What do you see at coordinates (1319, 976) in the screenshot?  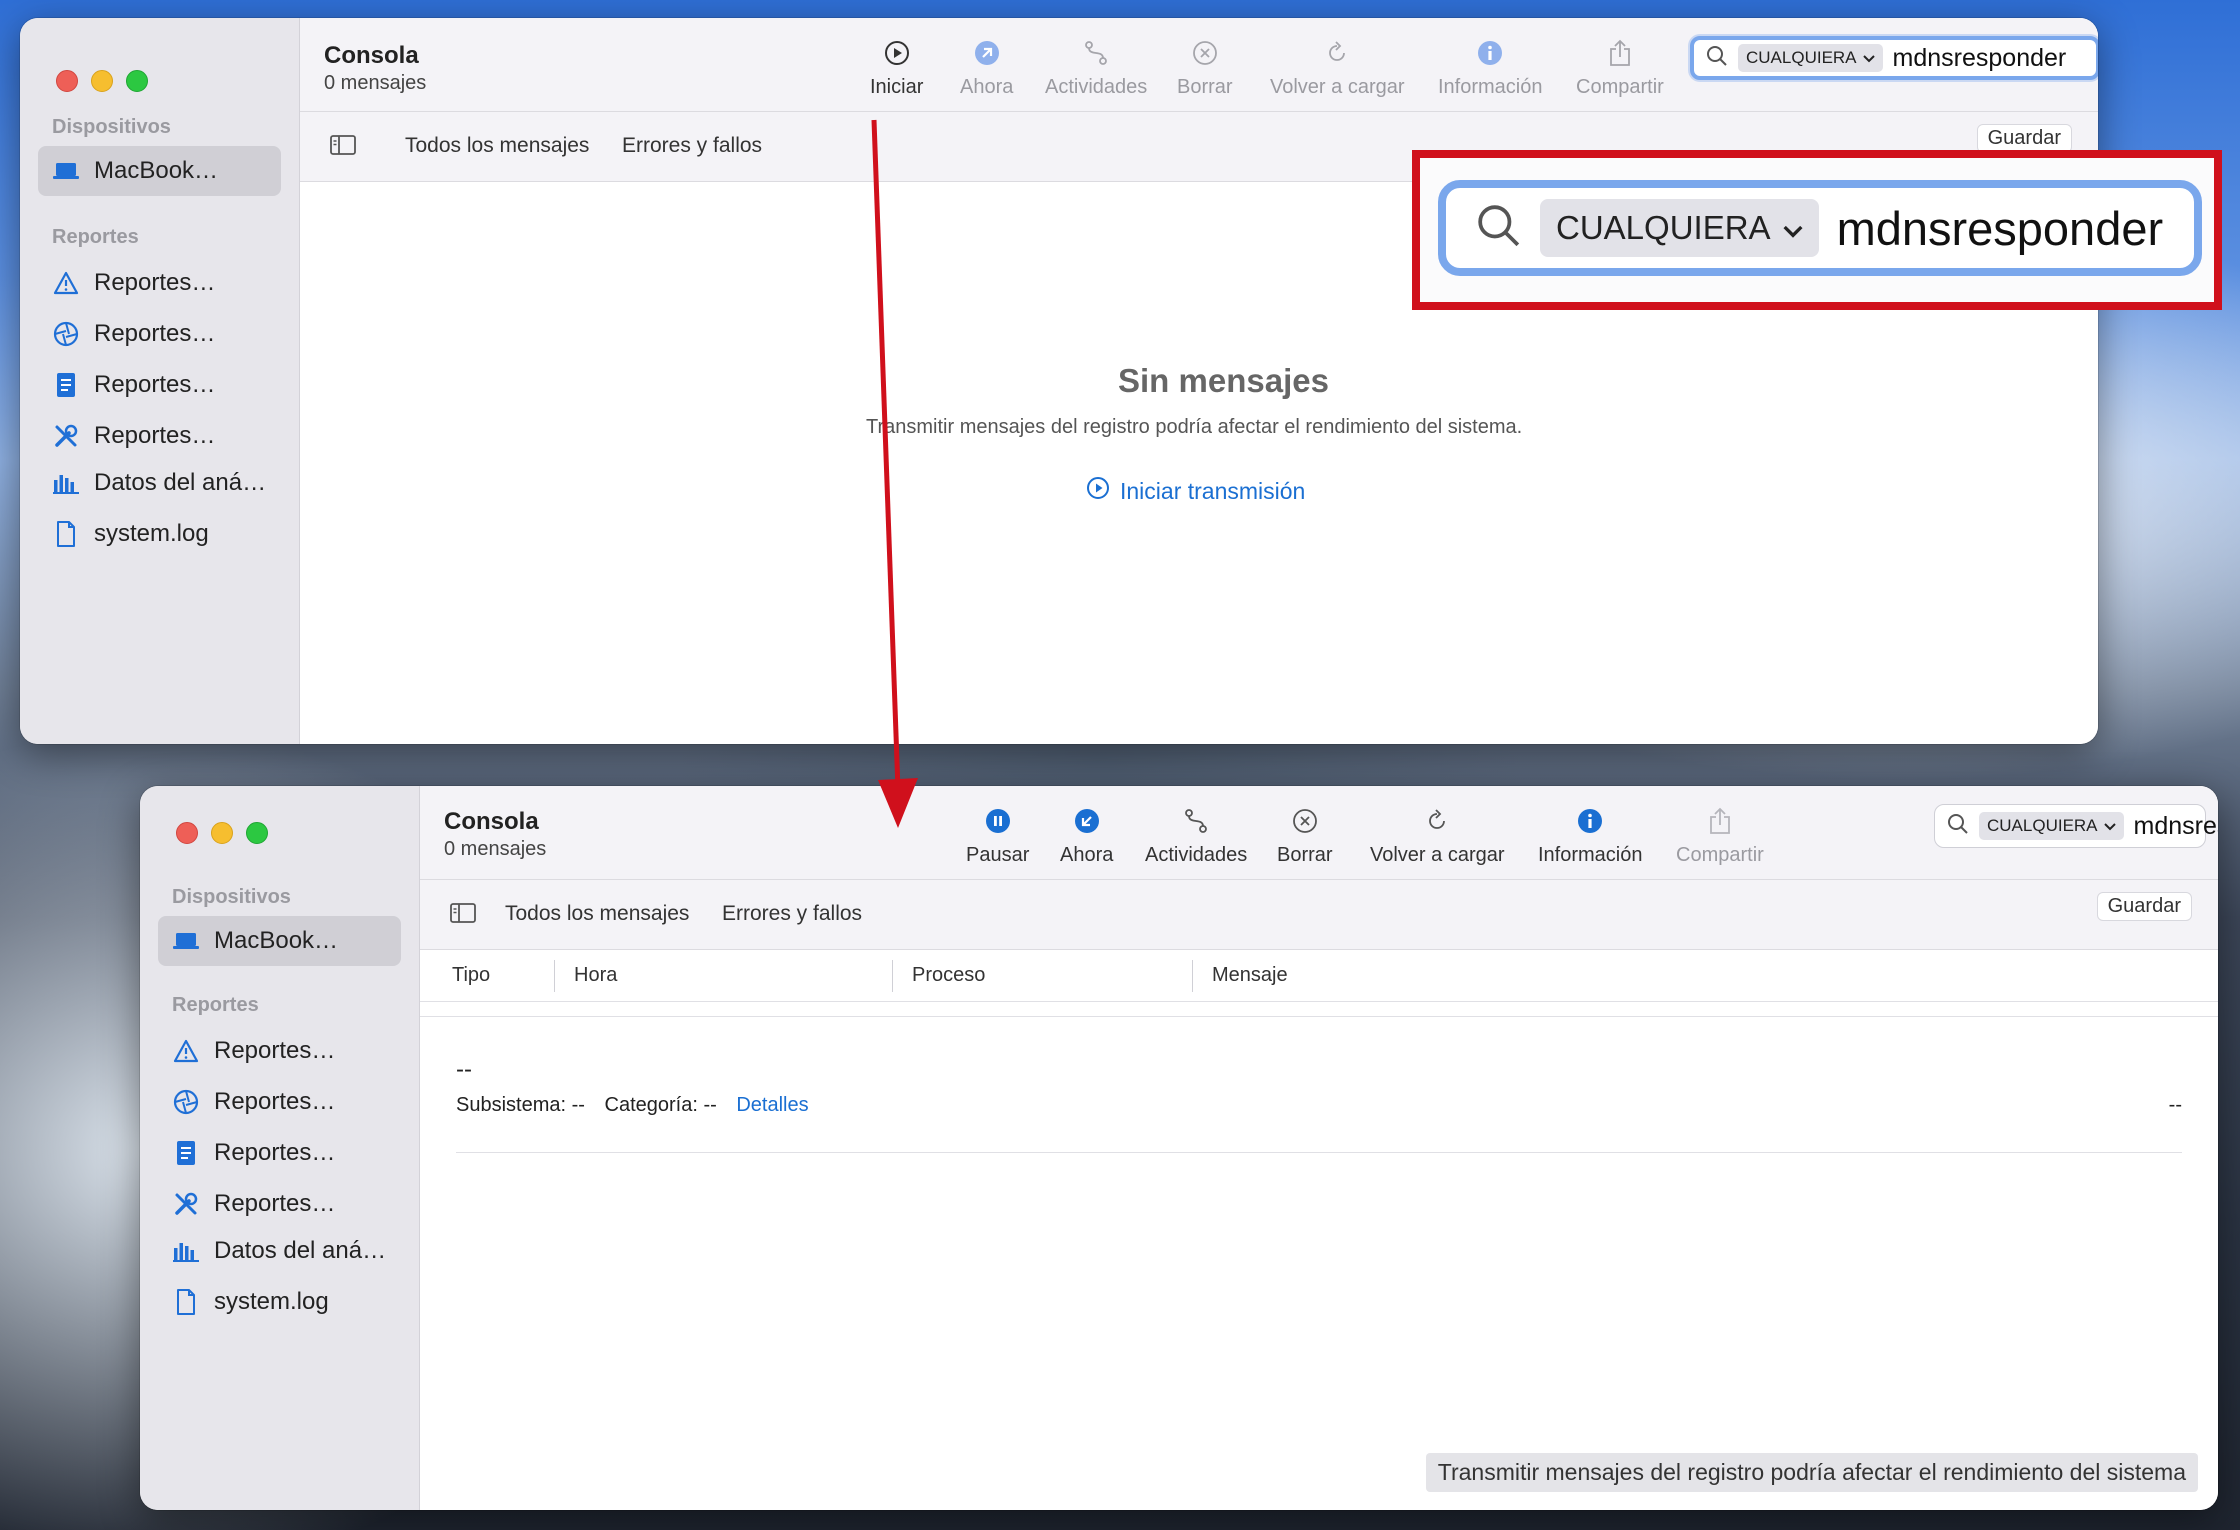 I see `column-header: Tipo Hora Proceso Mensaje` at bounding box center [1319, 976].